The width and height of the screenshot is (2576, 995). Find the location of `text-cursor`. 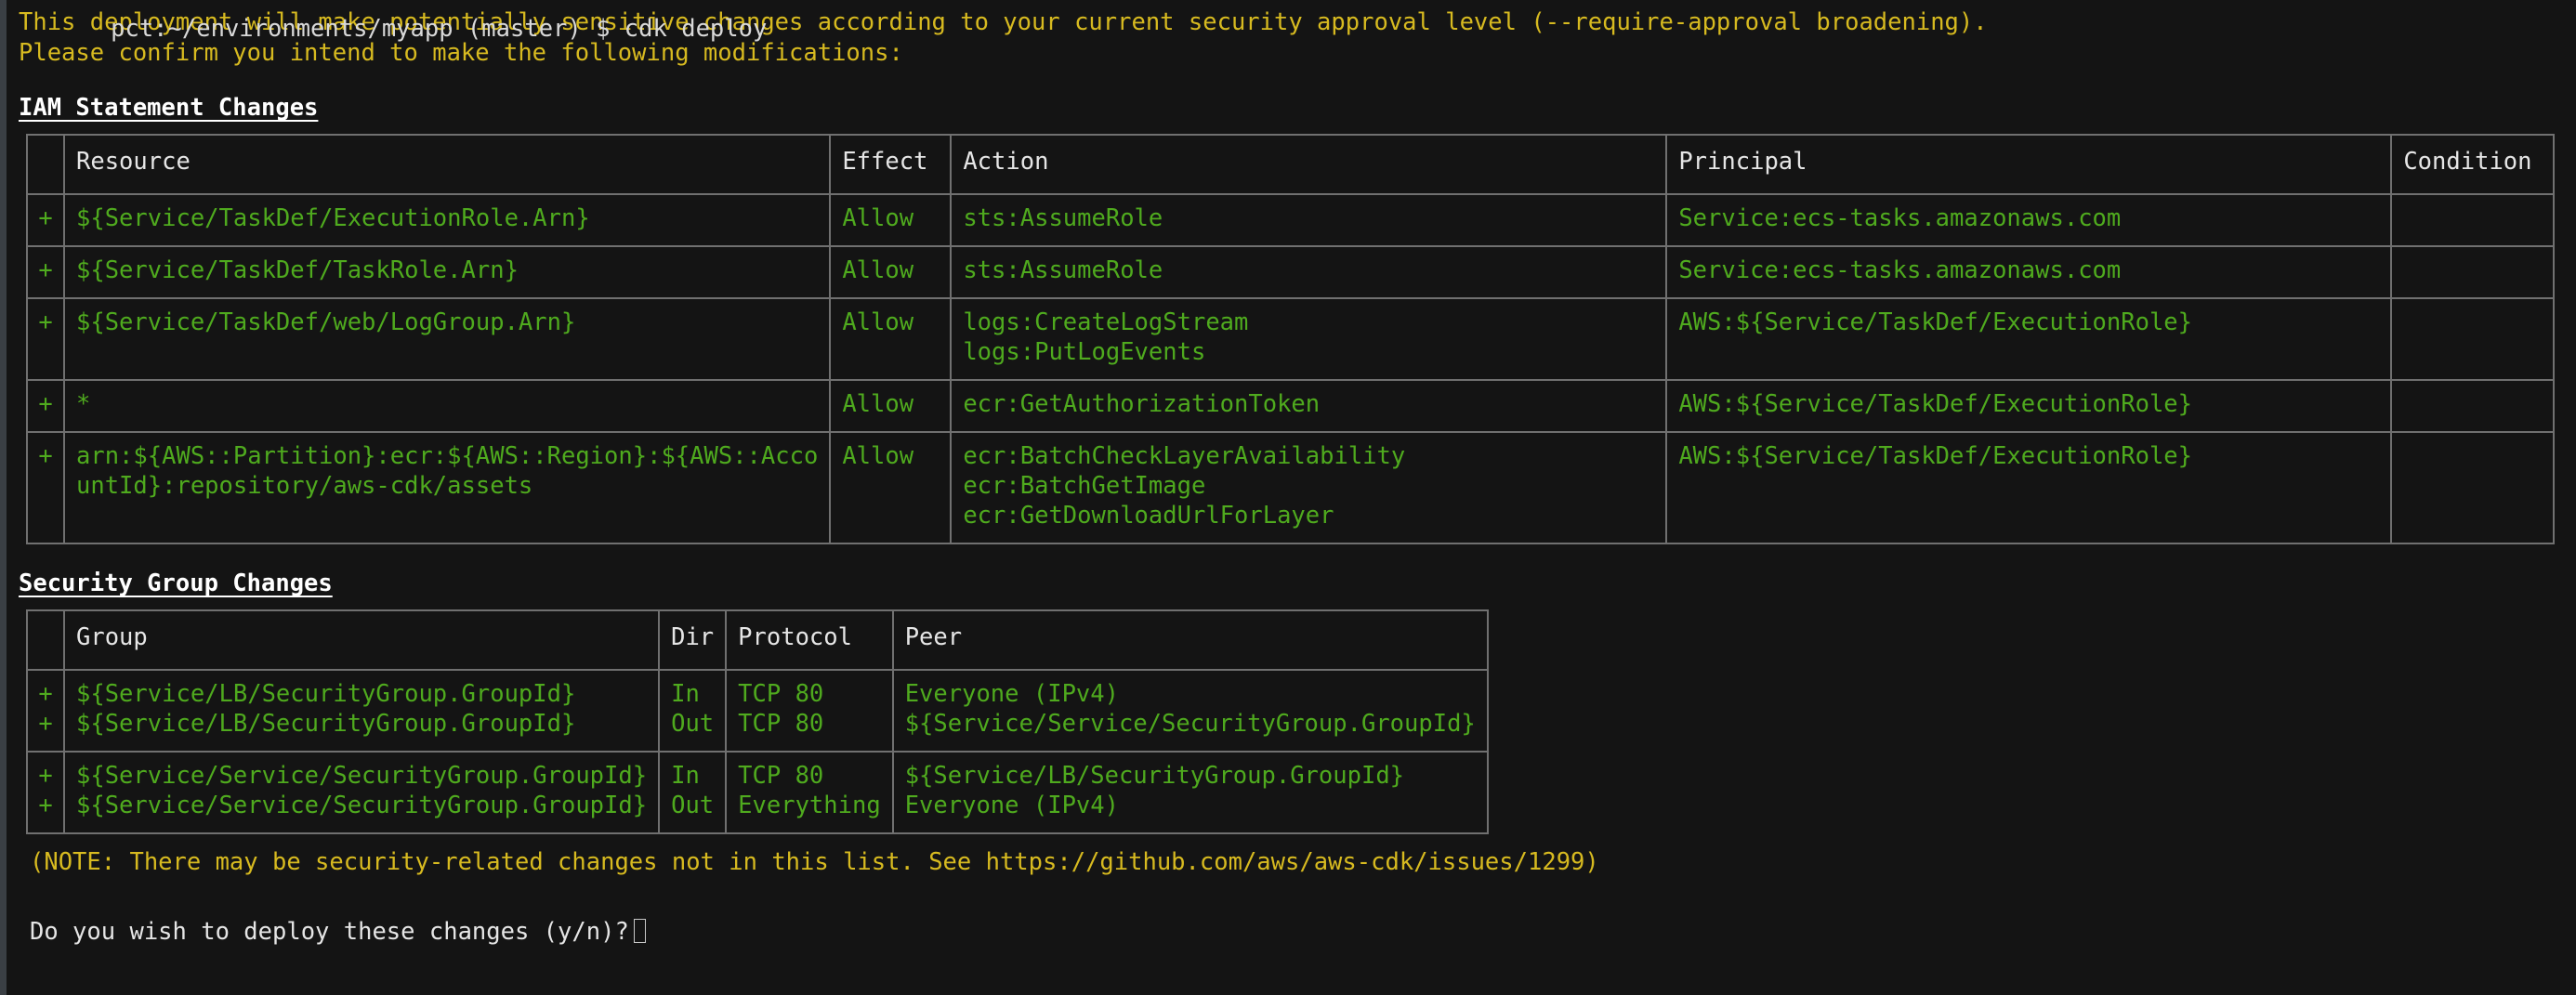

text-cursor is located at coordinates (639, 931).